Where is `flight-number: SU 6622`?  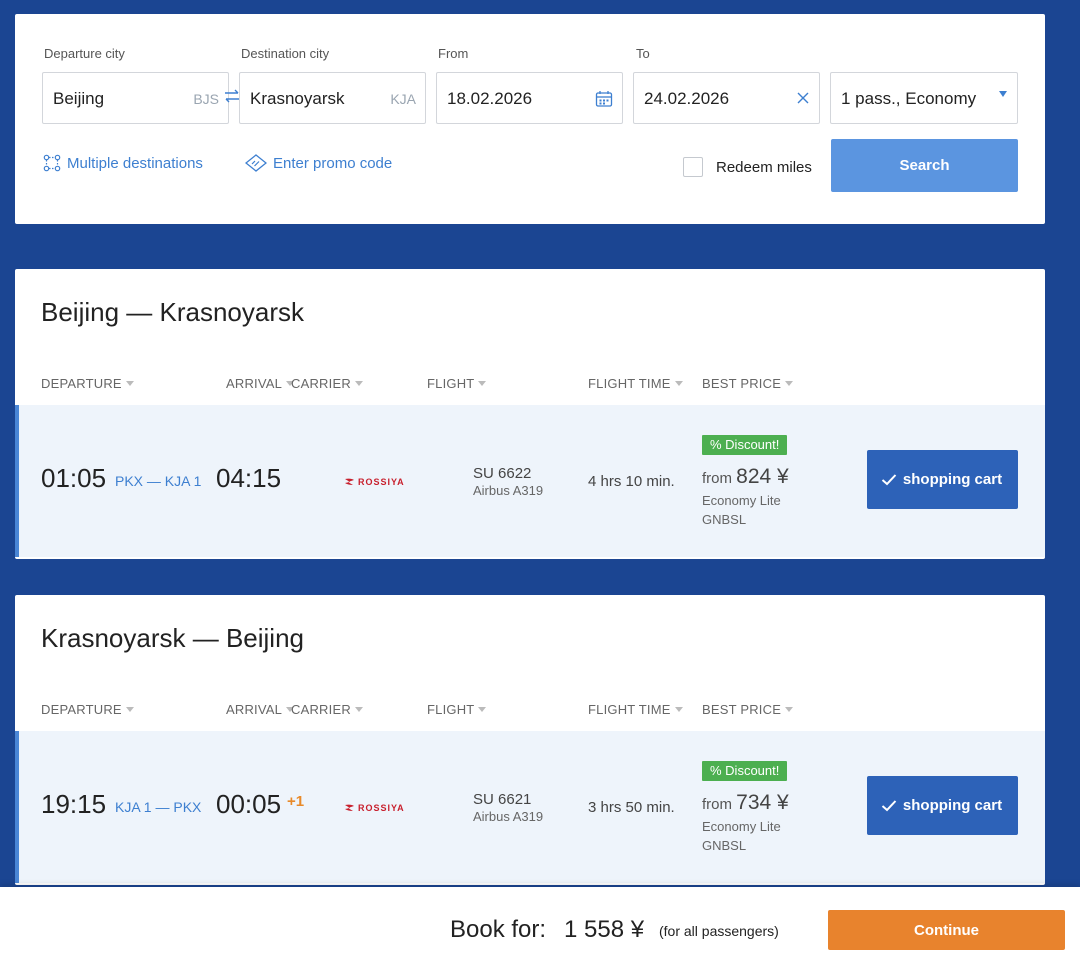
flight-number: SU 6622 is located at coordinates (502, 473).